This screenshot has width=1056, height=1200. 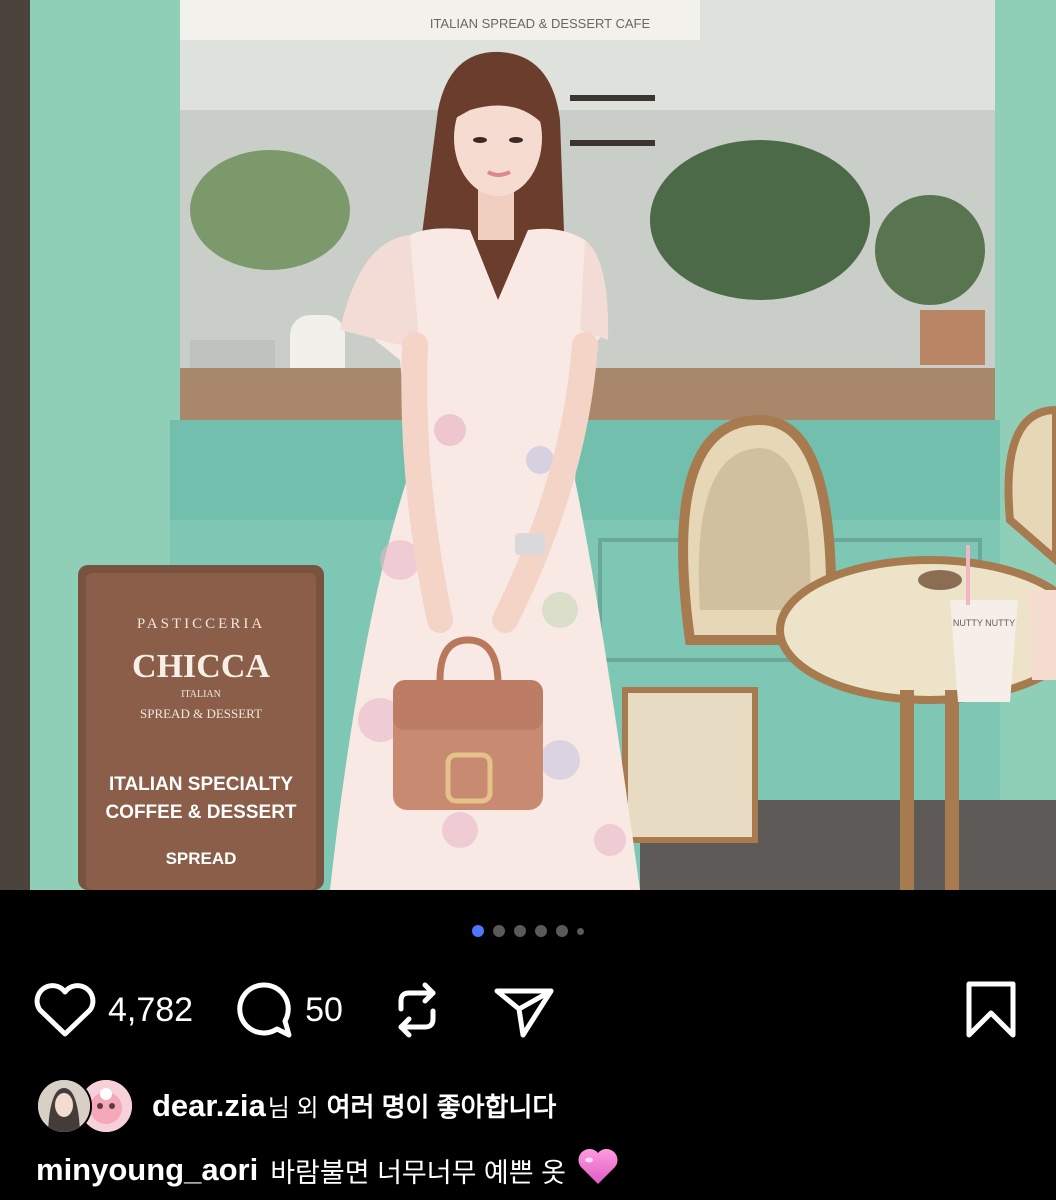 I want to click on comment-button: 50, so click(x=287, y=1010).